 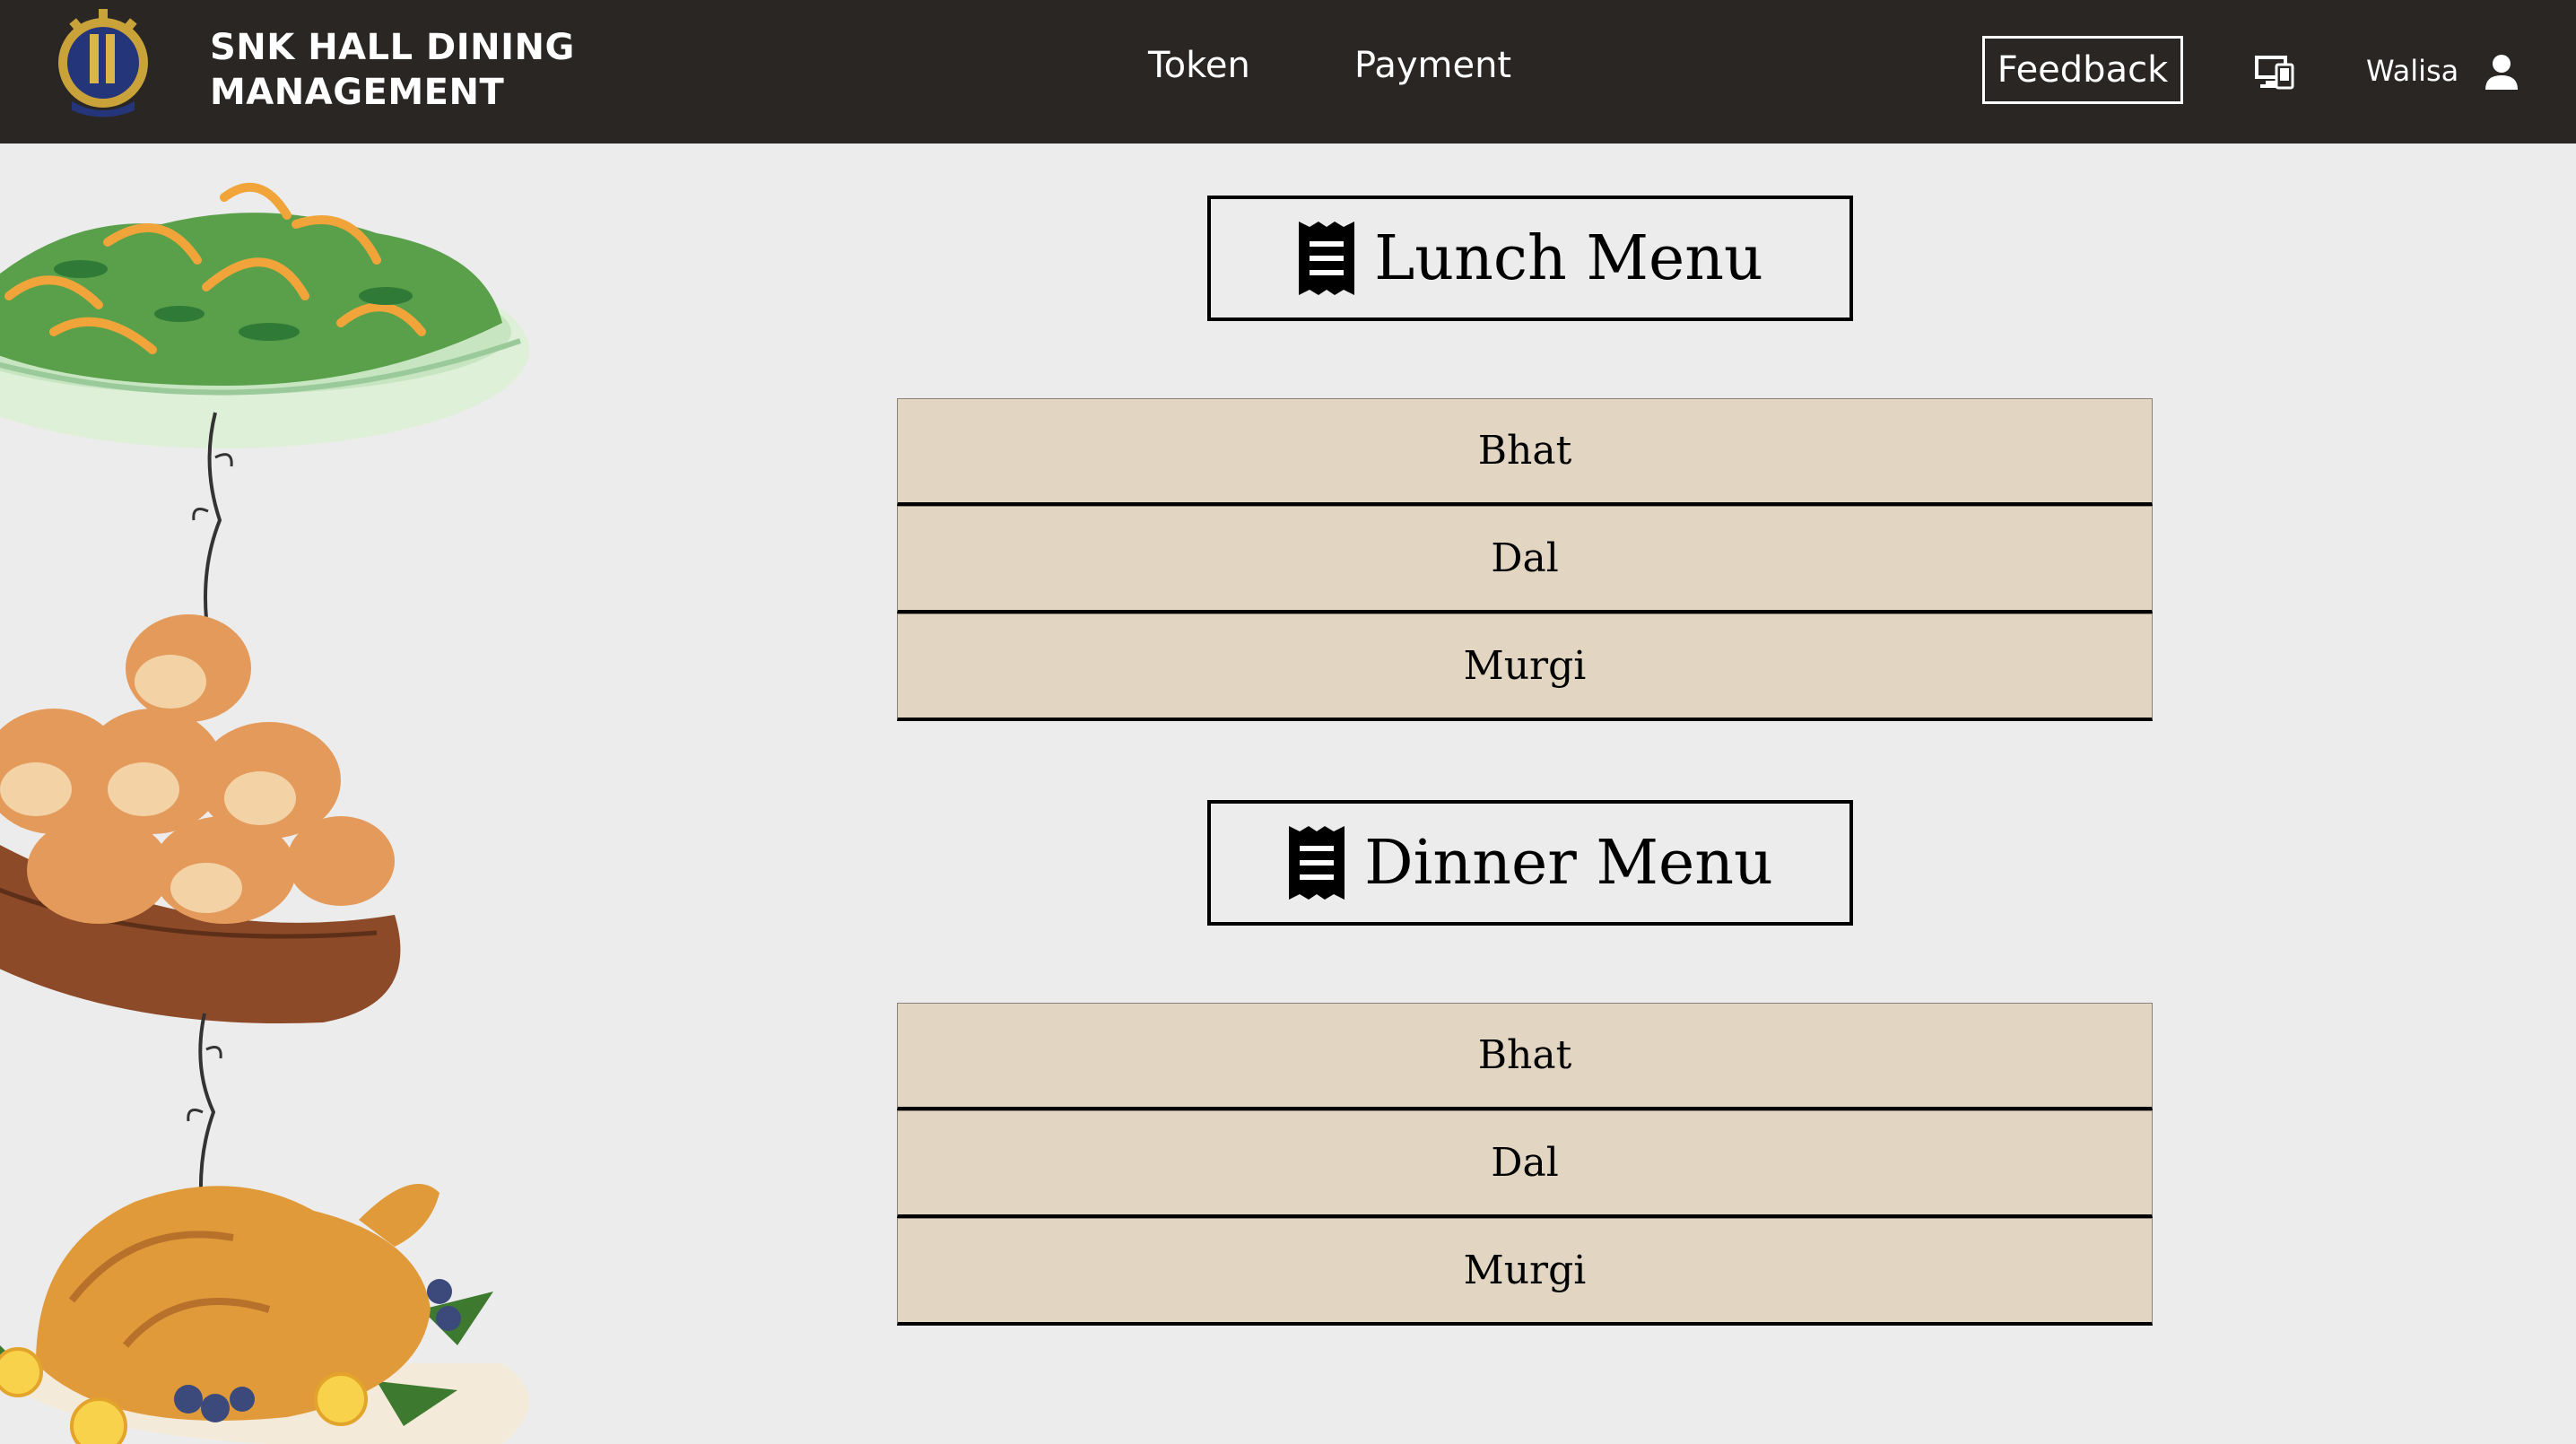 What do you see at coordinates (1525, 452) in the screenshot?
I see `lunch-item-1: Bhat` at bounding box center [1525, 452].